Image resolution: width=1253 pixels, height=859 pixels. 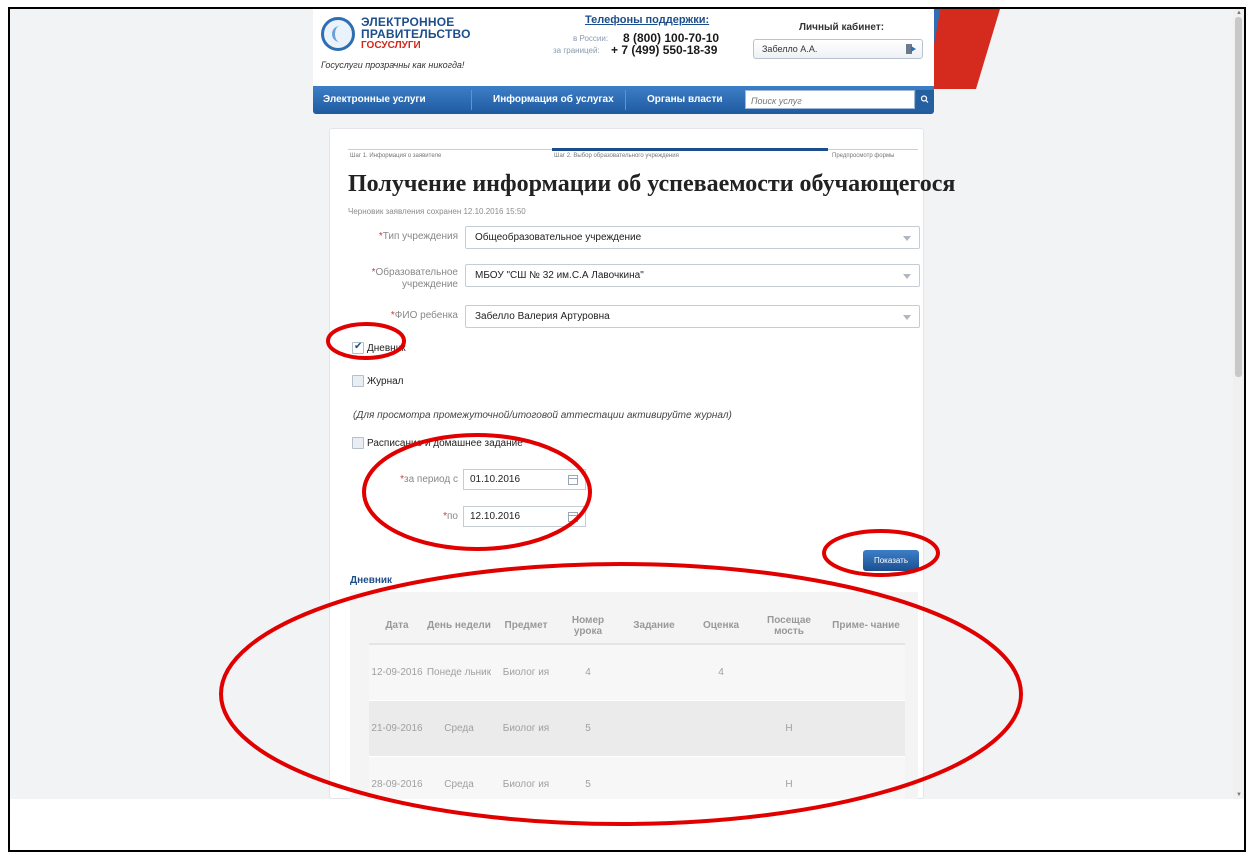 I want to click on cell-date: 21-09-2016, so click(x=397, y=728).